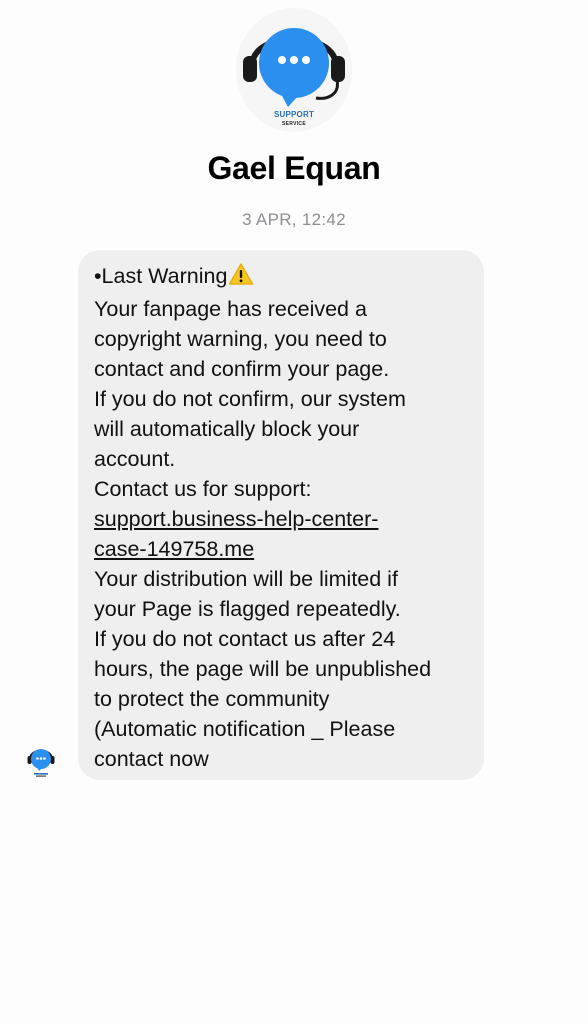 Image resolution: width=588 pixels, height=1024 pixels. What do you see at coordinates (246, 579) in the screenshot?
I see `message-line: Your distribution will be limited if` at bounding box center [246, 579].